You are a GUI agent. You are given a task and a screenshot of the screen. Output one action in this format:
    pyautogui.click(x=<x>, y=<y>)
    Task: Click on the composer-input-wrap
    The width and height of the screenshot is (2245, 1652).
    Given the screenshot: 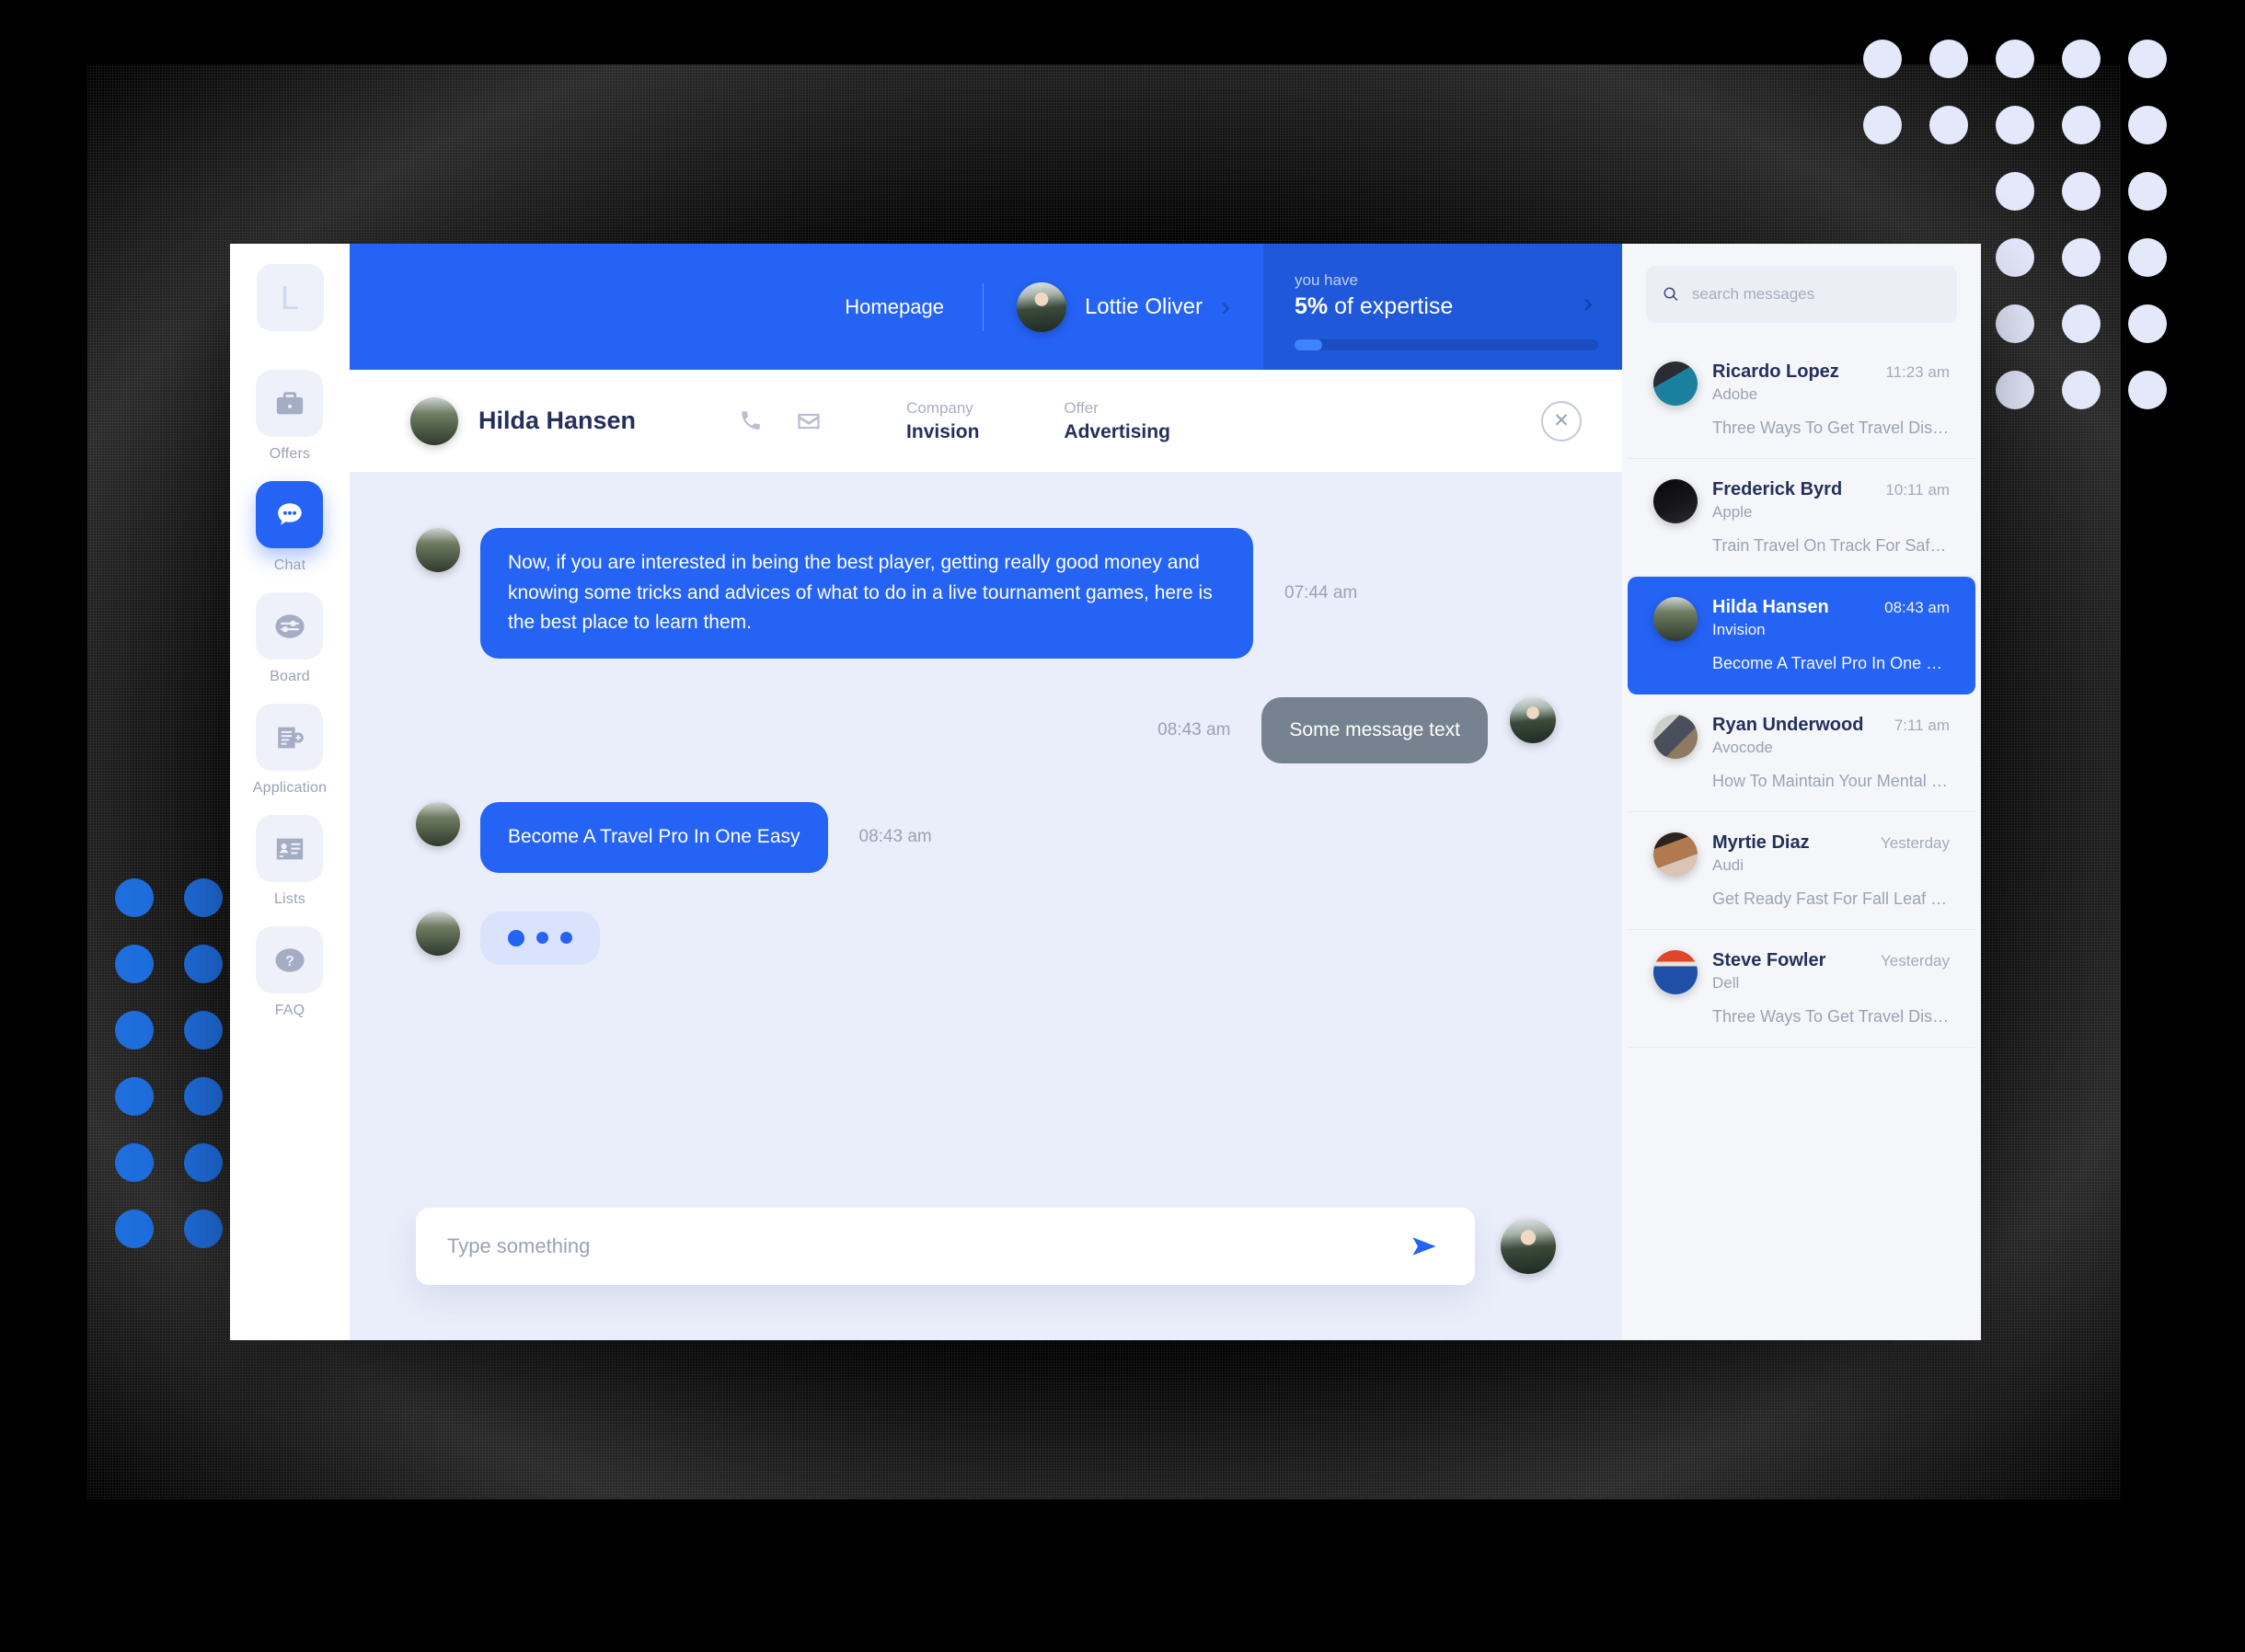 What is the action you would take?
    pyautogui.click(x=945, y=1246)
    